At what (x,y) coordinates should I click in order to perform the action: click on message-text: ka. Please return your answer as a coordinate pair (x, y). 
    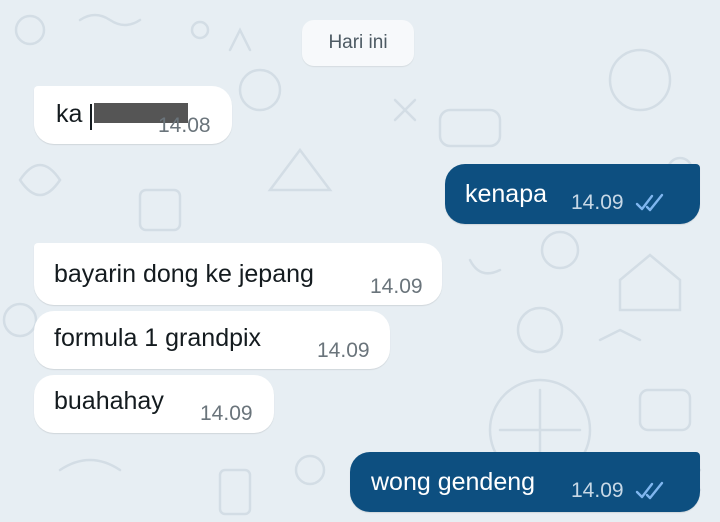
    Looking at the image, I should click on (69, 114).